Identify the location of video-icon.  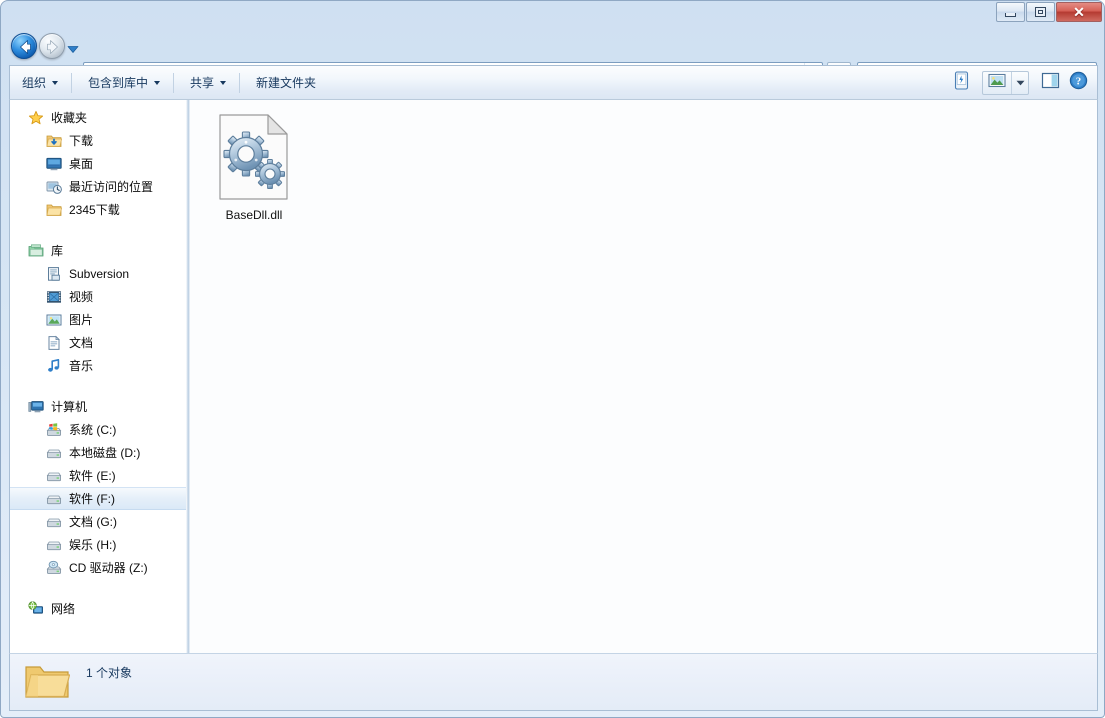
(54, 297).